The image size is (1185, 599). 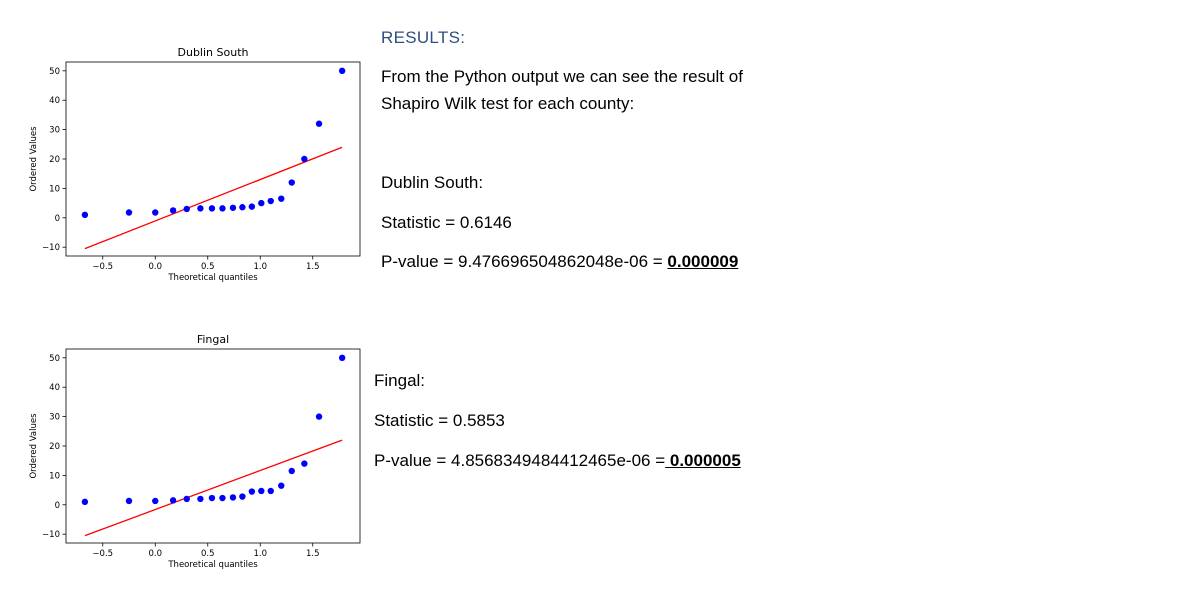 What do you see at coordinates (54, 72) in the screenshot?
I see `dublin-south-ytick-label: 50` at bounding box center [54, 72].